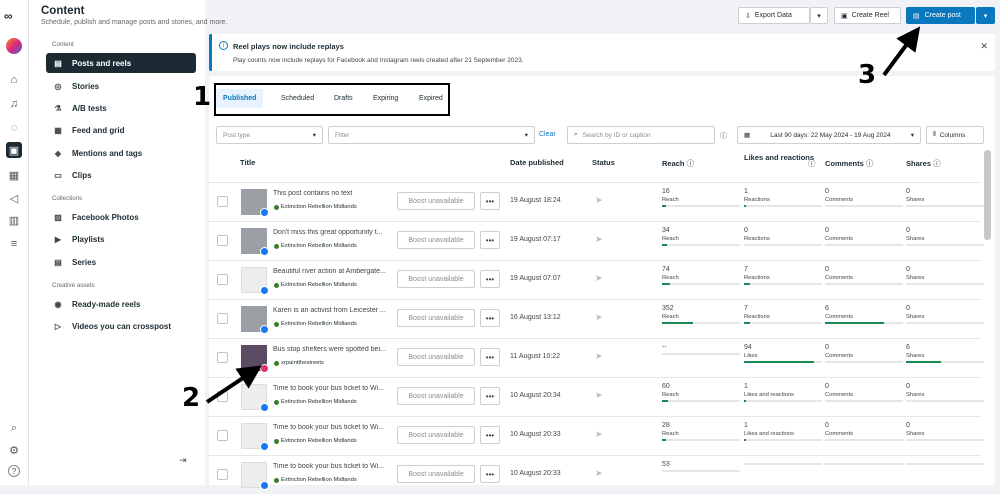  I want to click on ads-icon: ◁, so click(14, 198).